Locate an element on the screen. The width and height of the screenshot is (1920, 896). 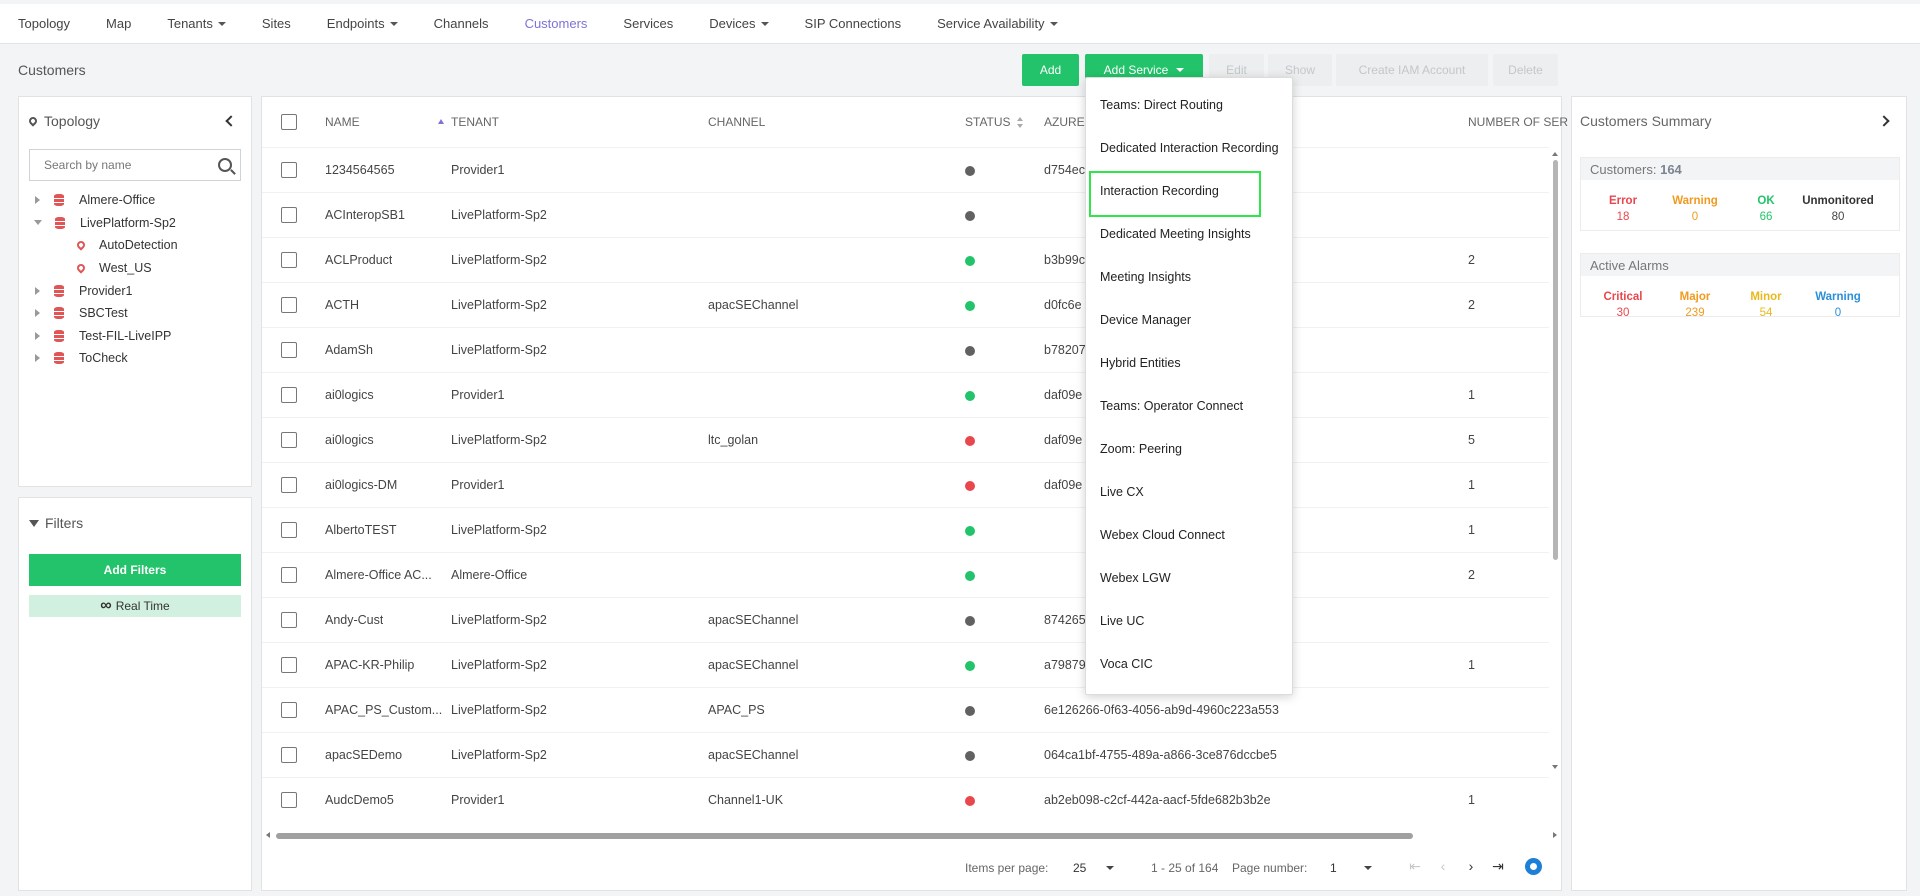
nav-item-channels: Channels is located at coordinates (461, 24).